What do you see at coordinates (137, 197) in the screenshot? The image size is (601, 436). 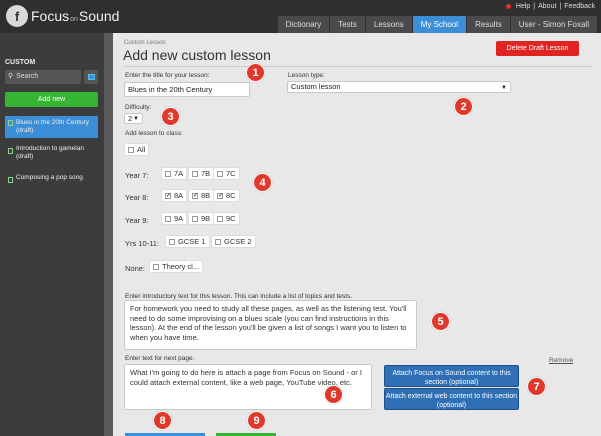 I see `year-row-label: Year 8:` at bounding box center [137, 197].